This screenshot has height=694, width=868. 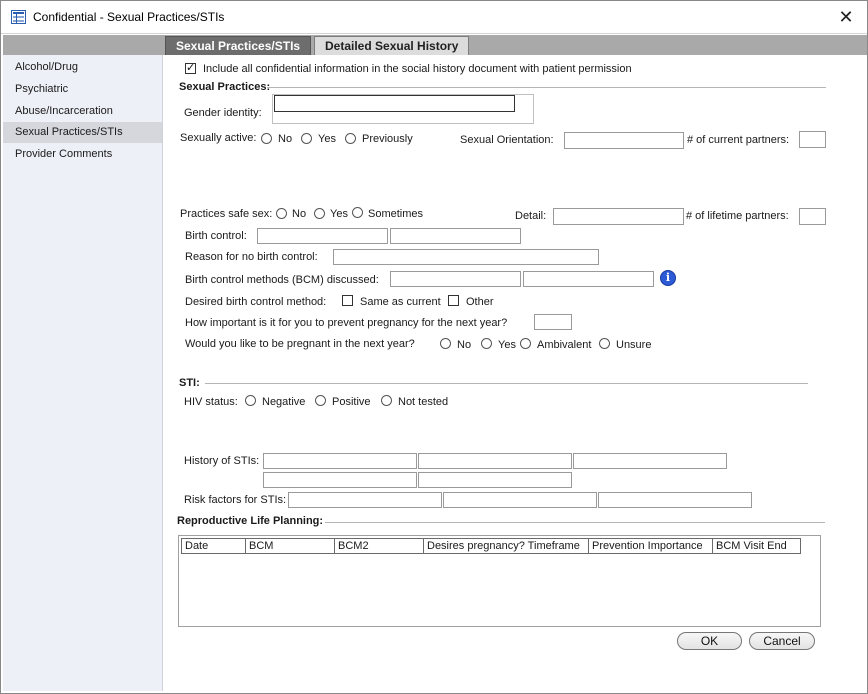 I want to click on safe-sex-sometimes-radio, so click(x=357, y=212).